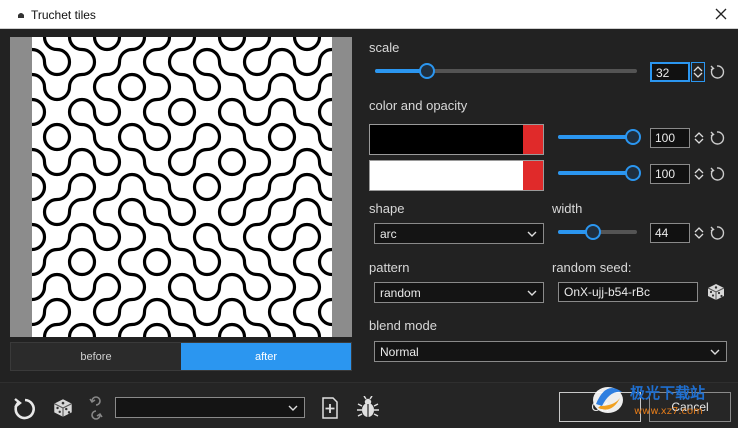  Describe the element at coordinates (399, 352) in the screenshot. I see `blend-mode-select-value: Normal` at that location.